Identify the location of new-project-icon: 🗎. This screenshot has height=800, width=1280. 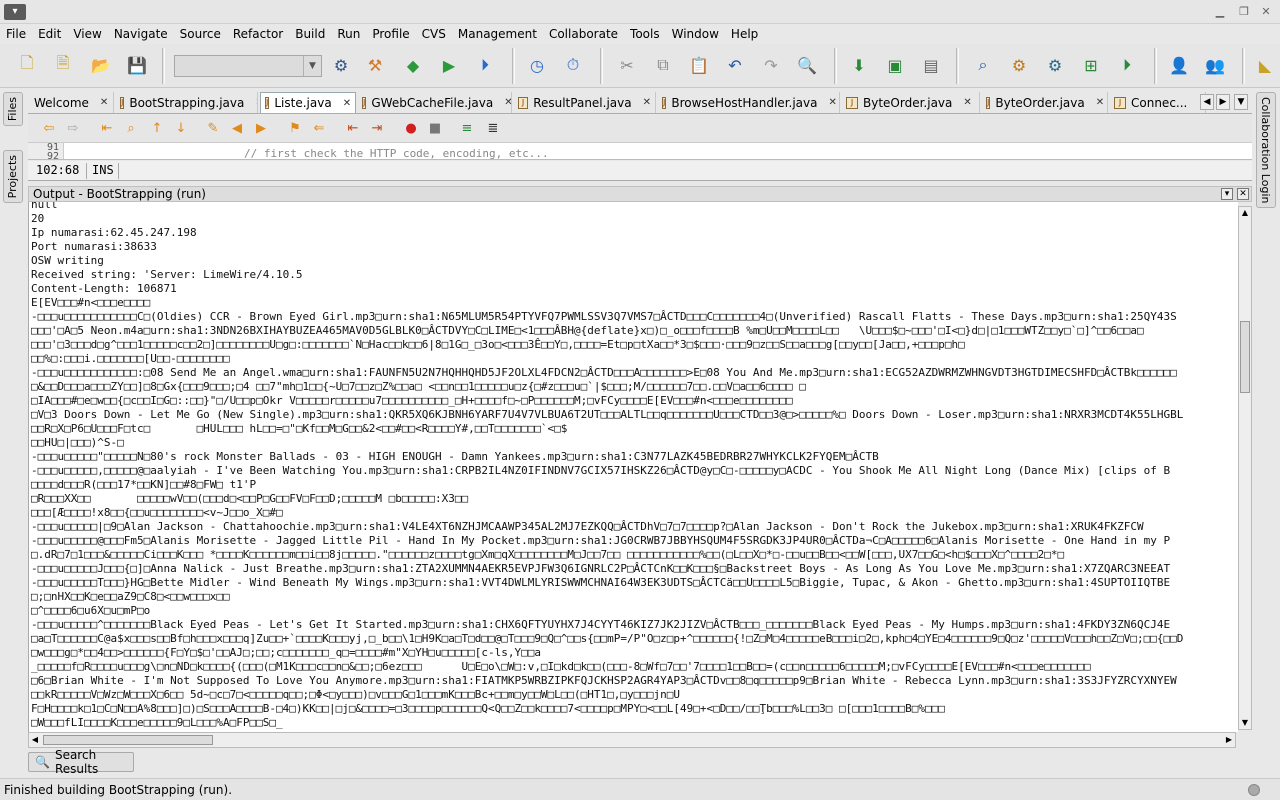
(63, 65).